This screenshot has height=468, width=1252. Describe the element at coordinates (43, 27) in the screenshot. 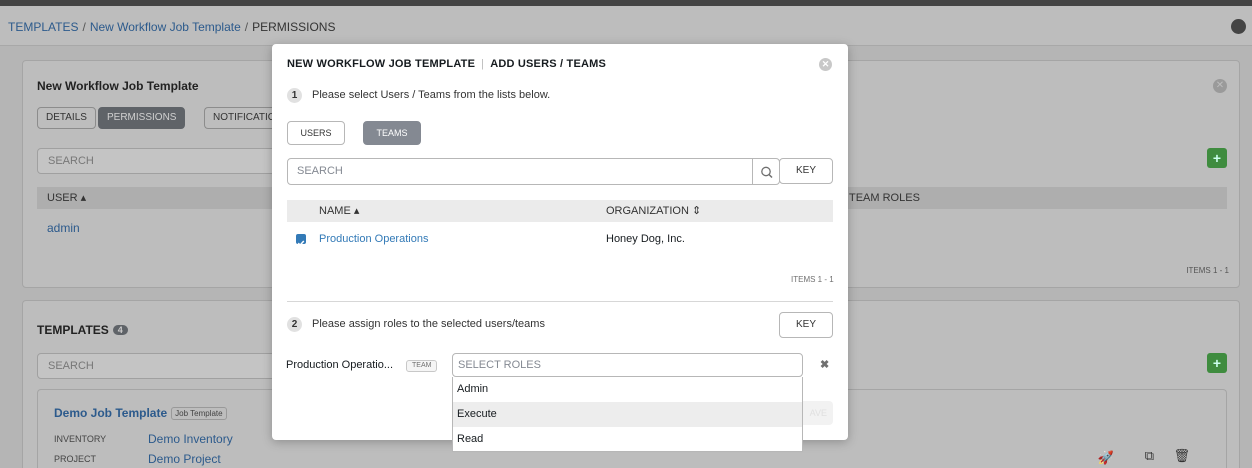

I see `breadcrumb-templates: TEMPLATES` at that location.